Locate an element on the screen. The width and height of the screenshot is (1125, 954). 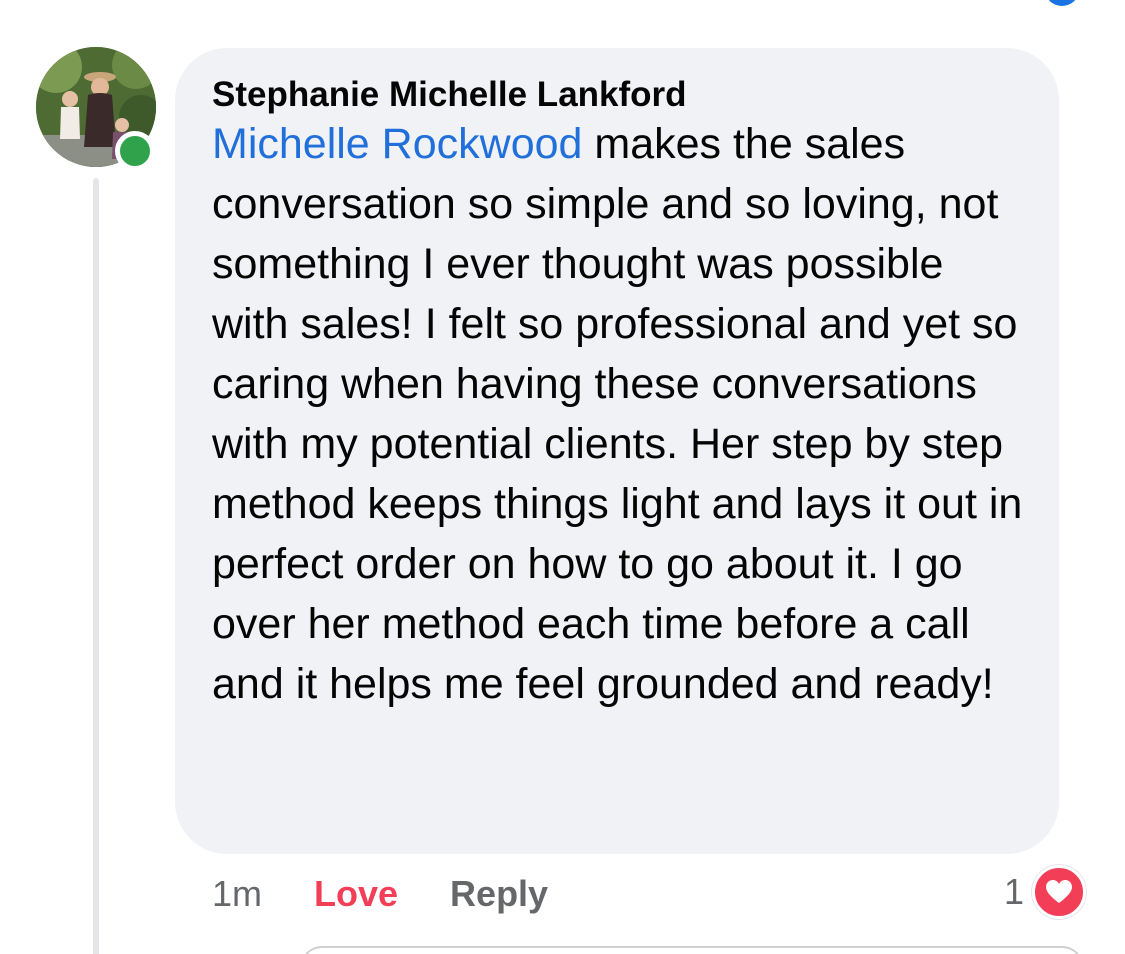
heart-icon is located at coordinates (1059, 892).